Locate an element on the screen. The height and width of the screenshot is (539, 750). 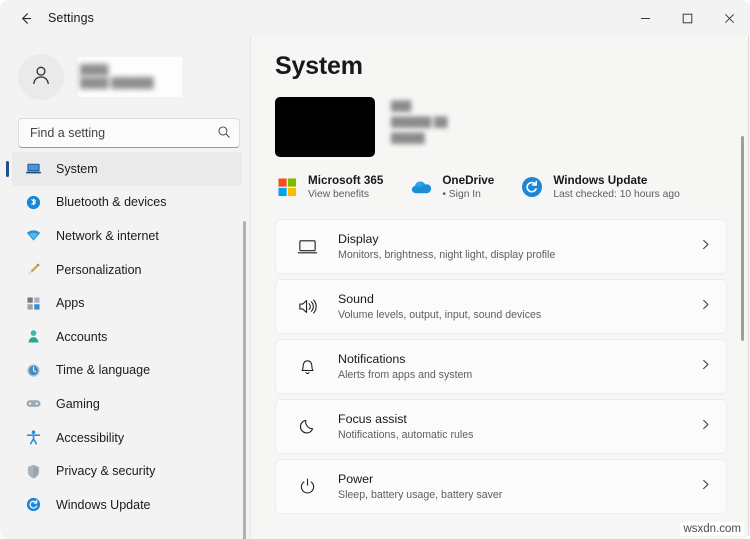
sidebar-item-bluetooth-devices: Bluetooth & devices is located at coordinates (127, 203).